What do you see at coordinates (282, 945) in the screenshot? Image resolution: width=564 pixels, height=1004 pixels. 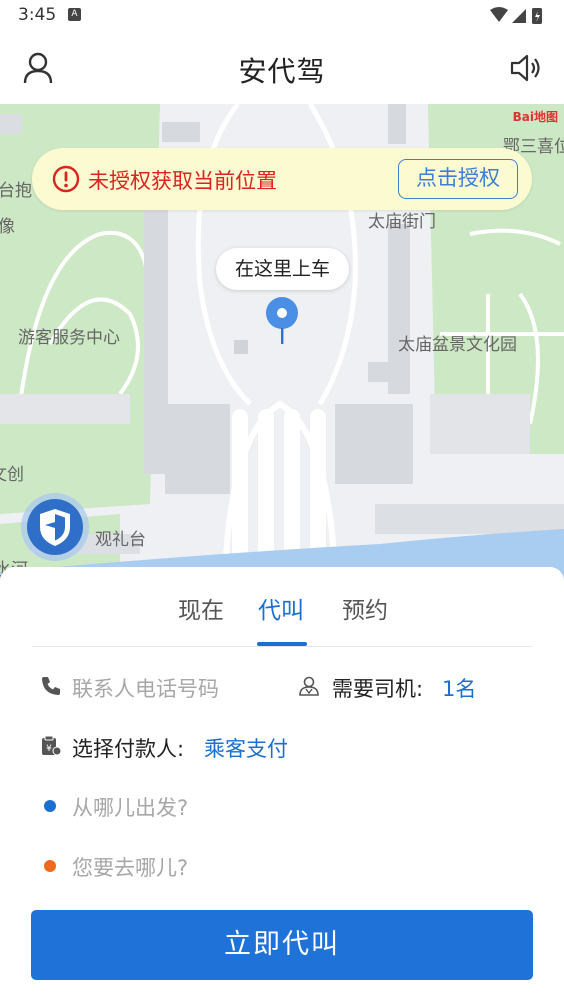 I see `call-now-button: 立即代叫` at bounding box center [282, 945].